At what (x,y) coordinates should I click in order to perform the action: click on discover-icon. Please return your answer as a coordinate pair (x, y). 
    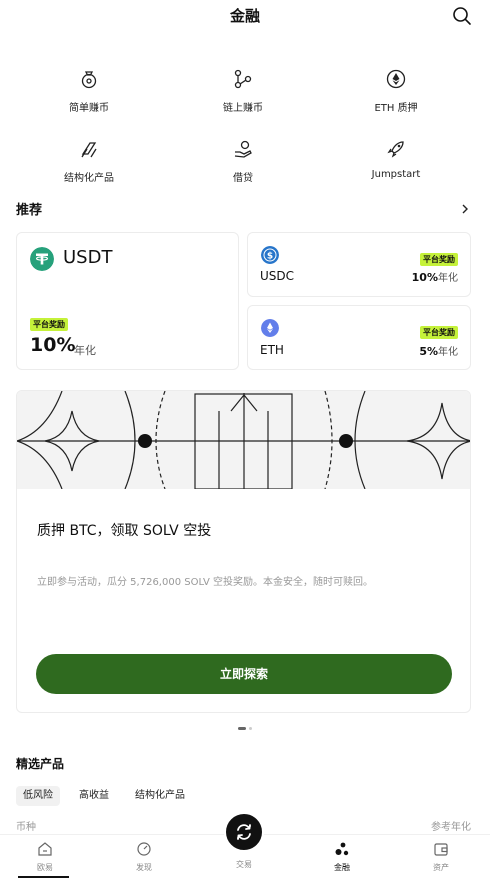
    Looking at the image, I should click on (144, 849).